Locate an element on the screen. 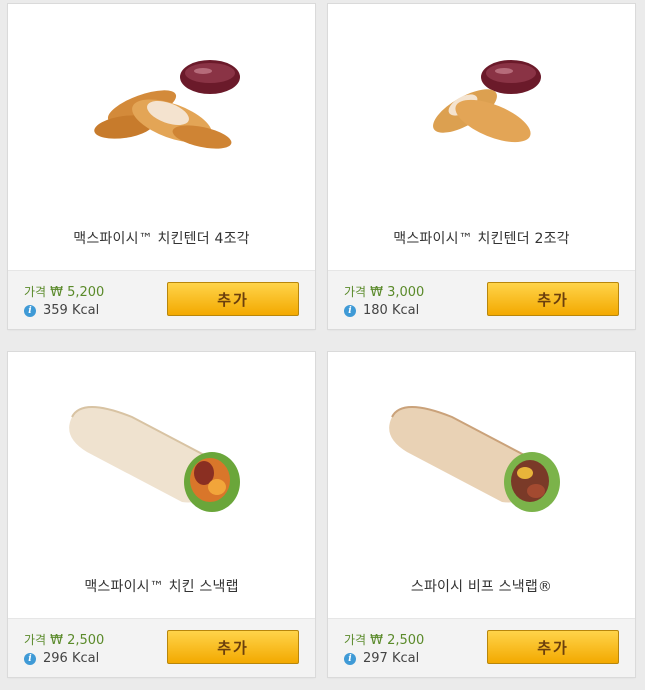 This screenshot has height=690, width=645. product-footer: 가격 ₩ 2,500 i 296 Kcal 추가 is located at coordinates (161, 647).